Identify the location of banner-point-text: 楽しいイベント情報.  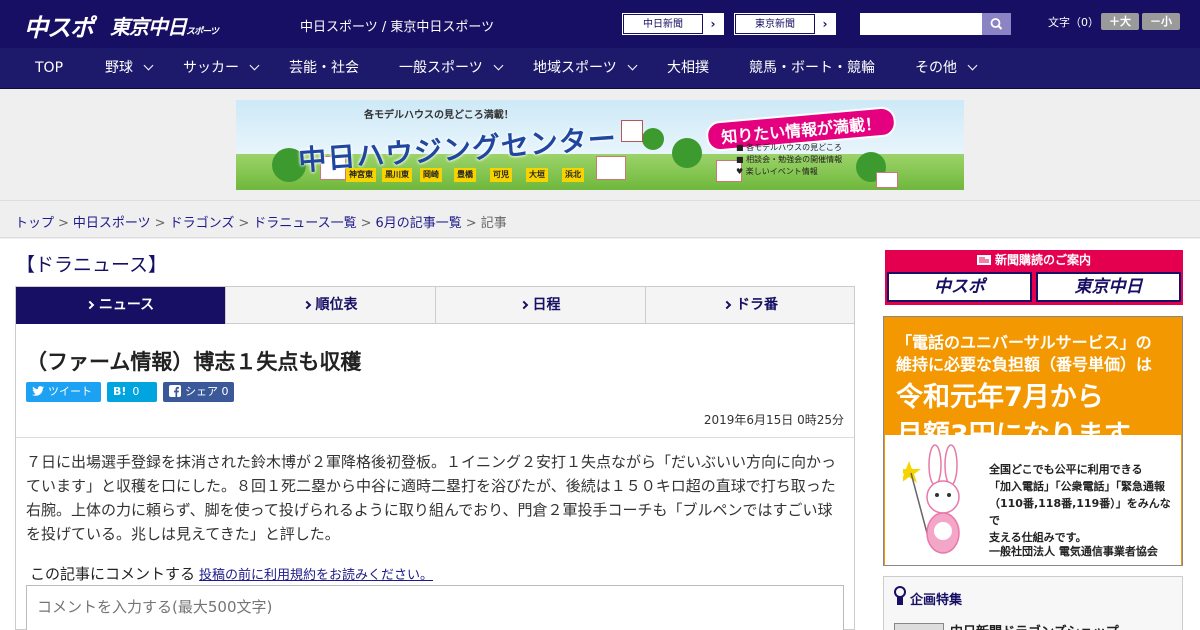
(781, 171).